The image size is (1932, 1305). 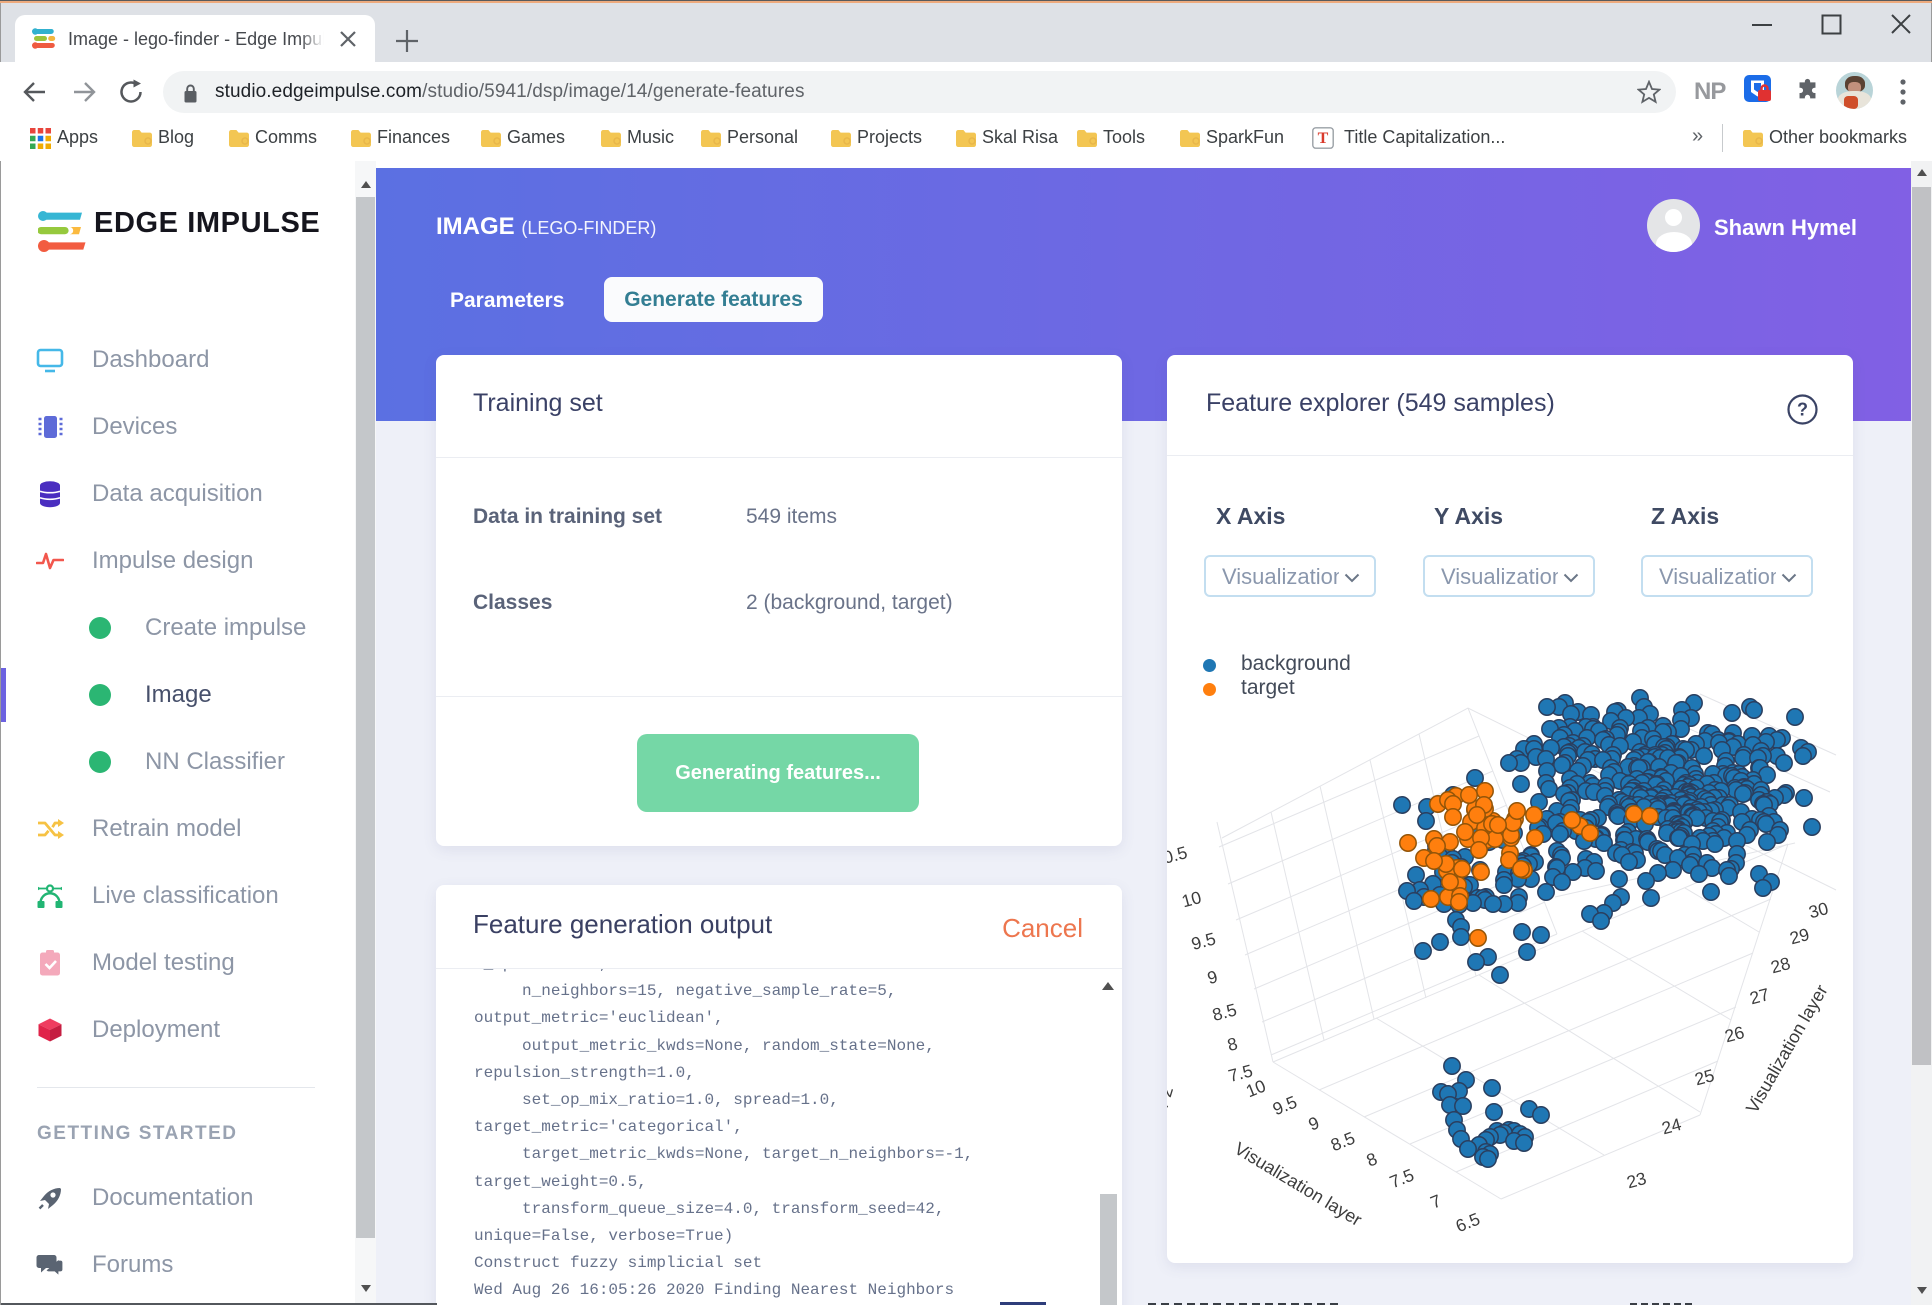 I want to click on svg-text: 28, so click(x=1780, y=965).